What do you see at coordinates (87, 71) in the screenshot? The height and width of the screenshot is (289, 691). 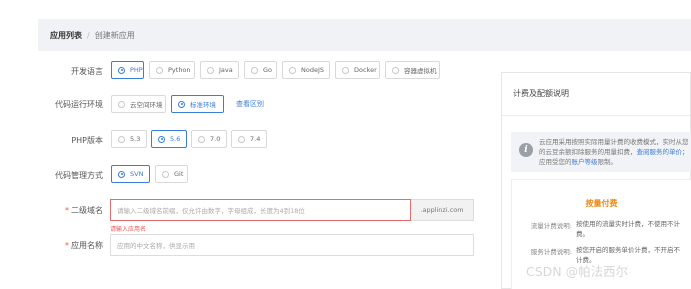 I see `language-label: 开发语言` at bounding box center [87, 71].